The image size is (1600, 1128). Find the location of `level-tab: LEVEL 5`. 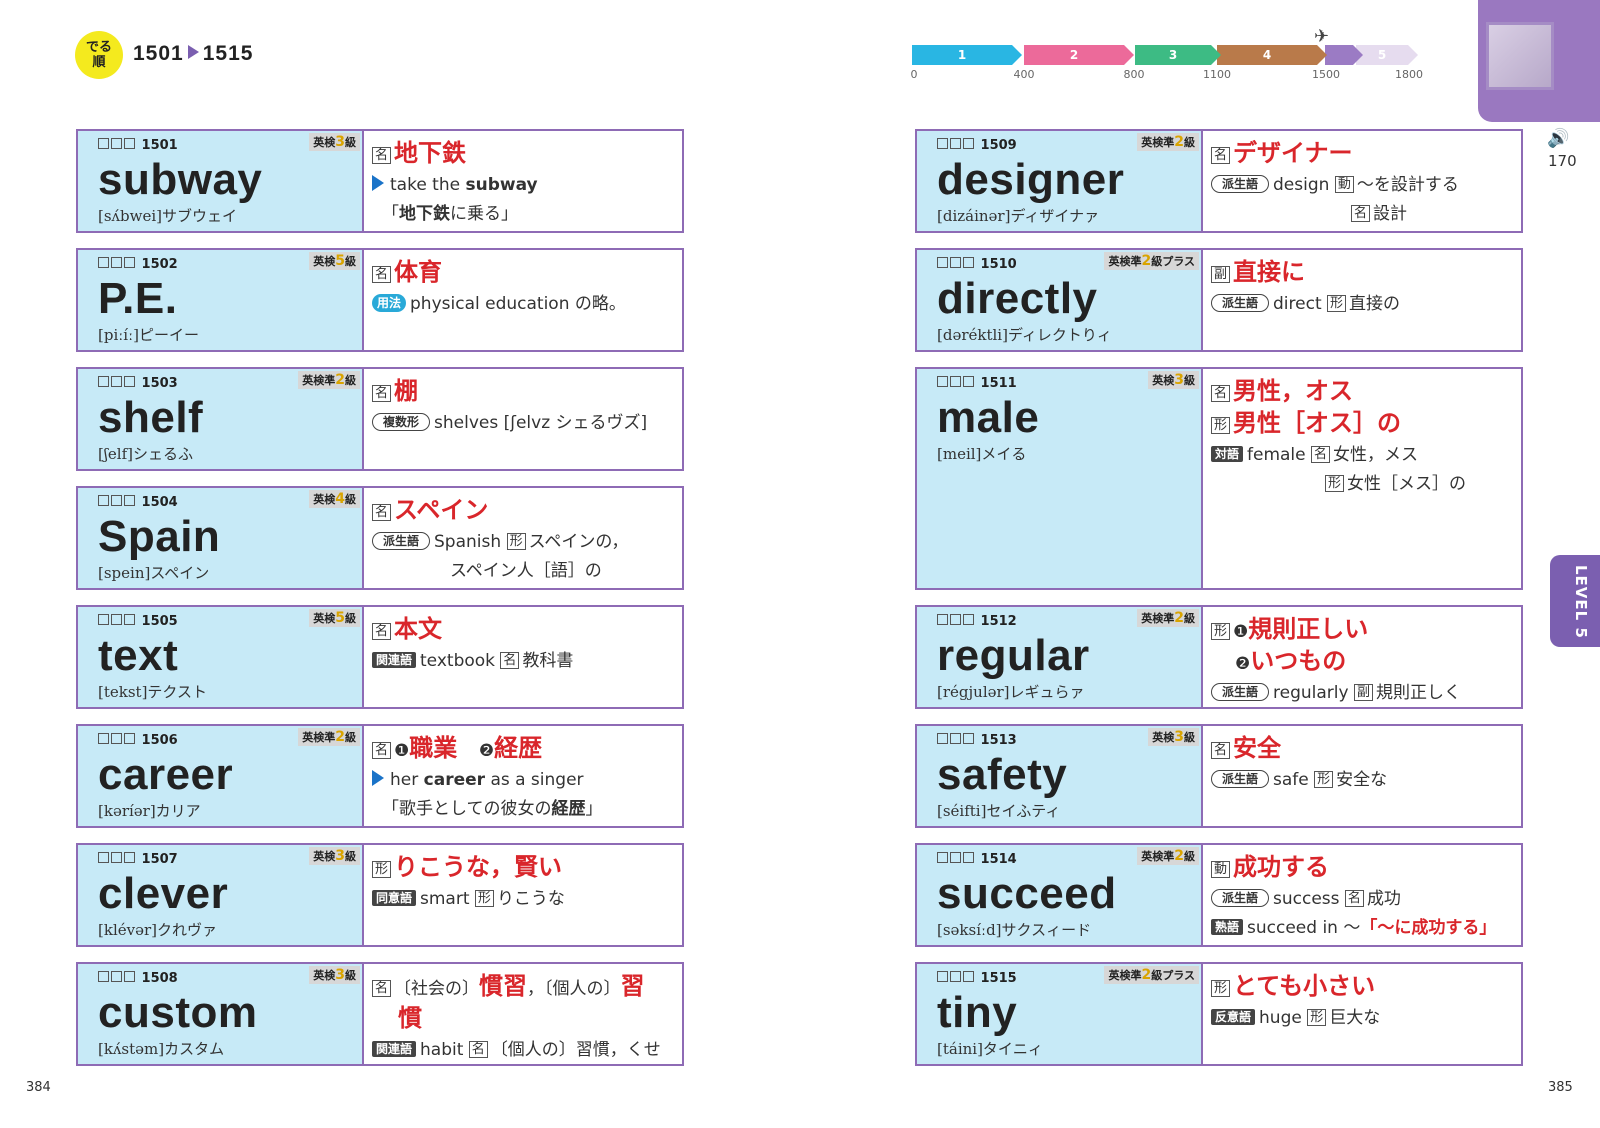

level-tab: LEVEL 5 is located at coordinates (1575, 601).